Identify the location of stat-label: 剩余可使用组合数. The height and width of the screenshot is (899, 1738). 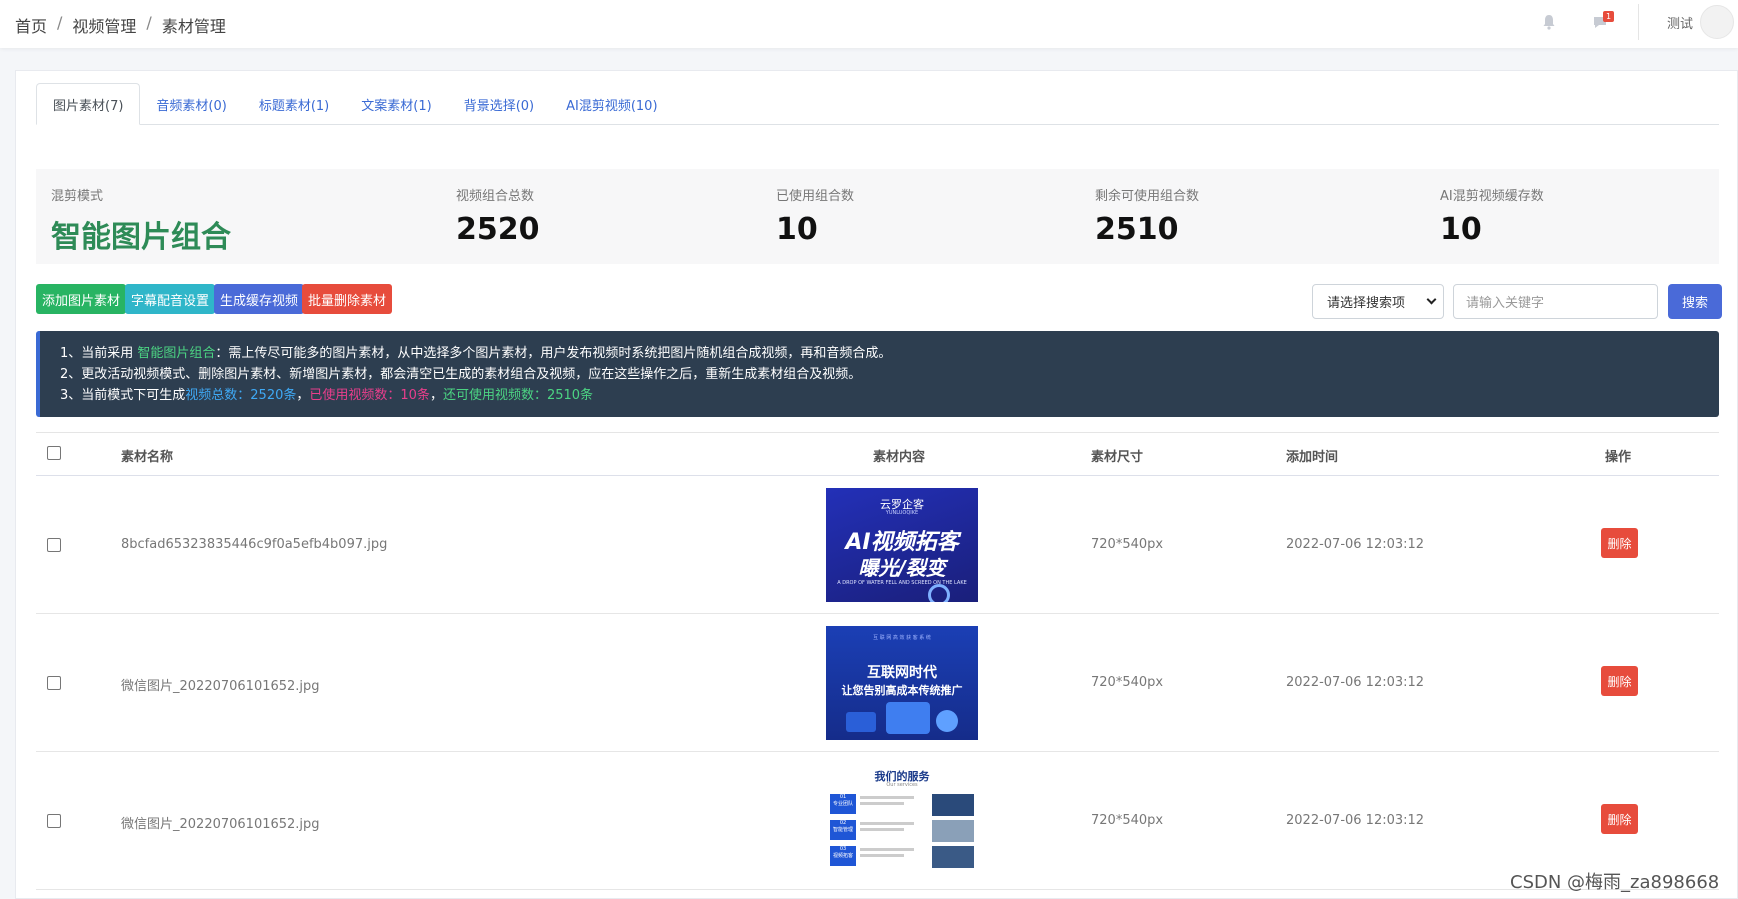
(1147, 196).